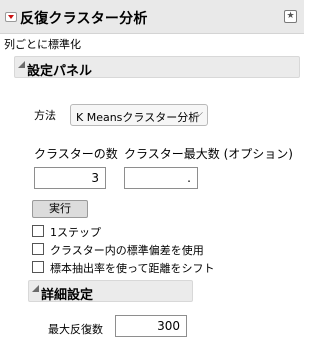 The height and width of the screenshot is (344, 320). I want to click on cluster-count-input: 3, so click(70, 178).